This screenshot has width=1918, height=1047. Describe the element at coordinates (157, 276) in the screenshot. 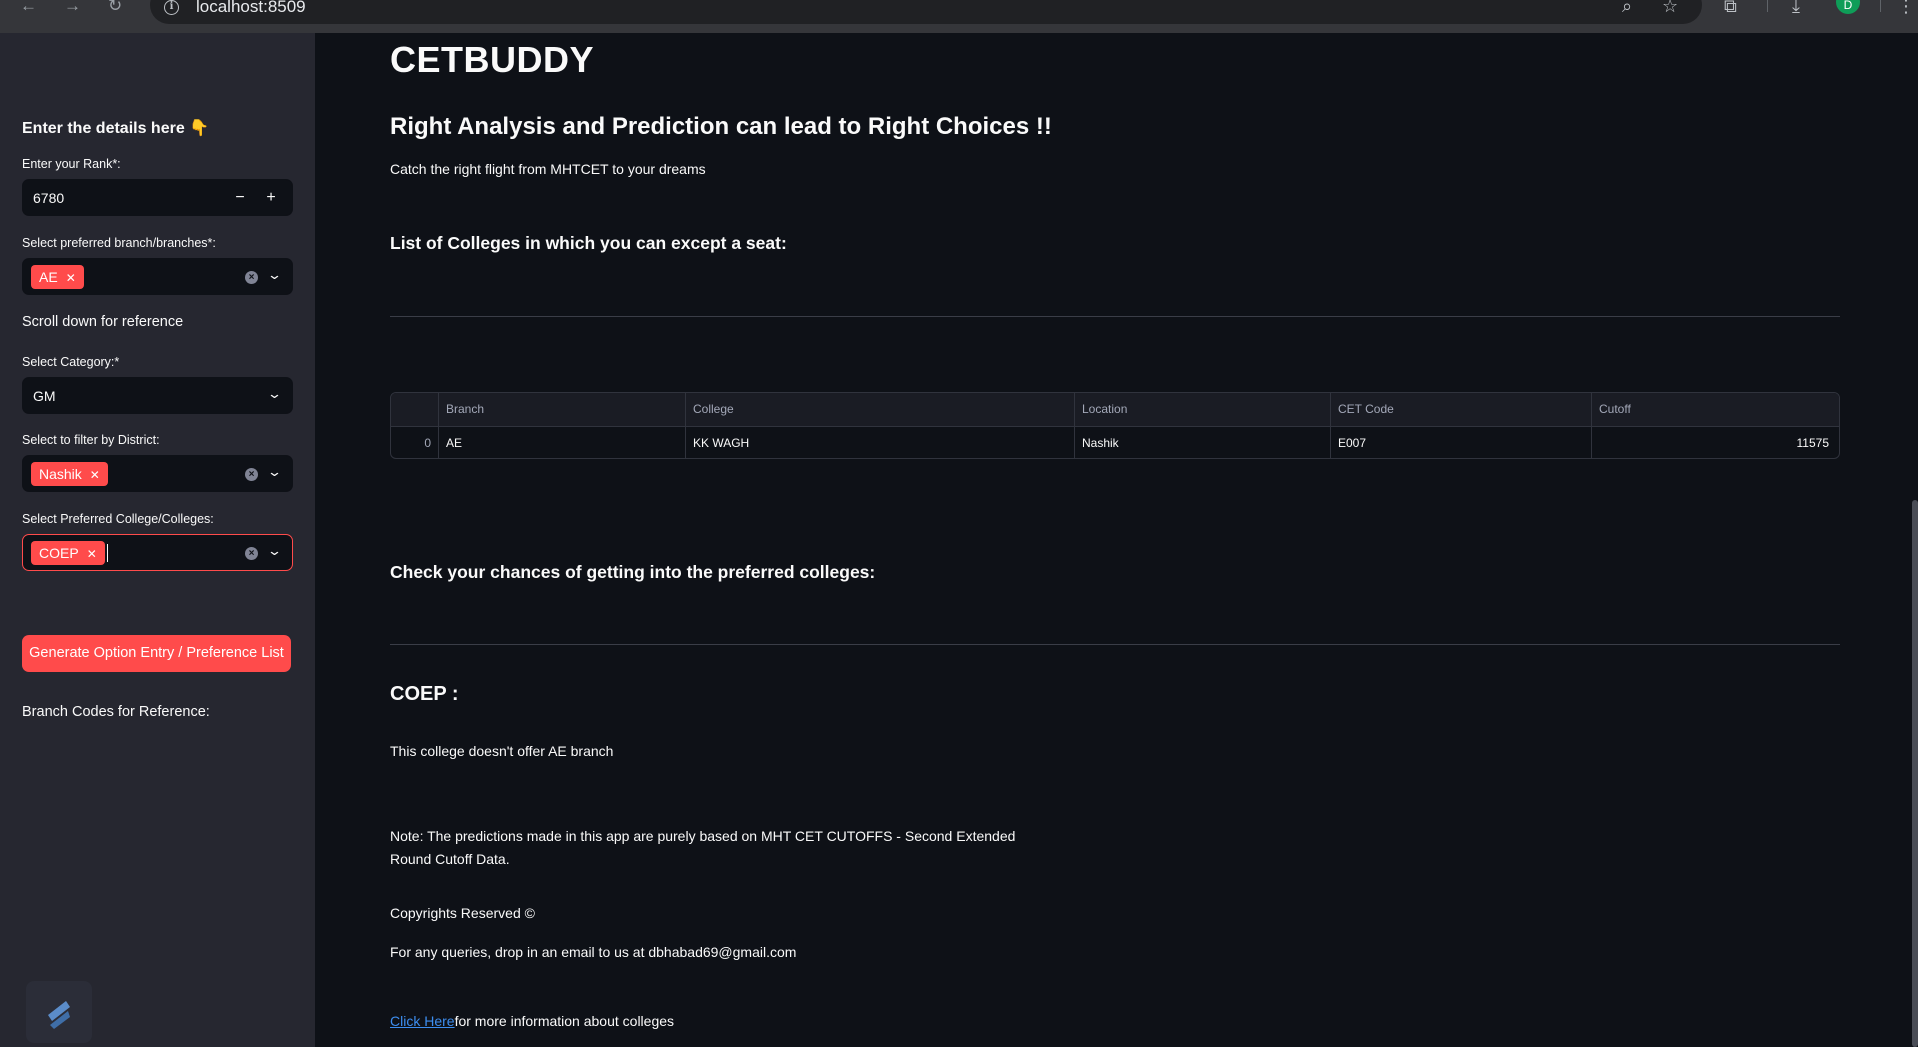

I see `branch-multiselect: AE ✕ × ⌄` at that location.